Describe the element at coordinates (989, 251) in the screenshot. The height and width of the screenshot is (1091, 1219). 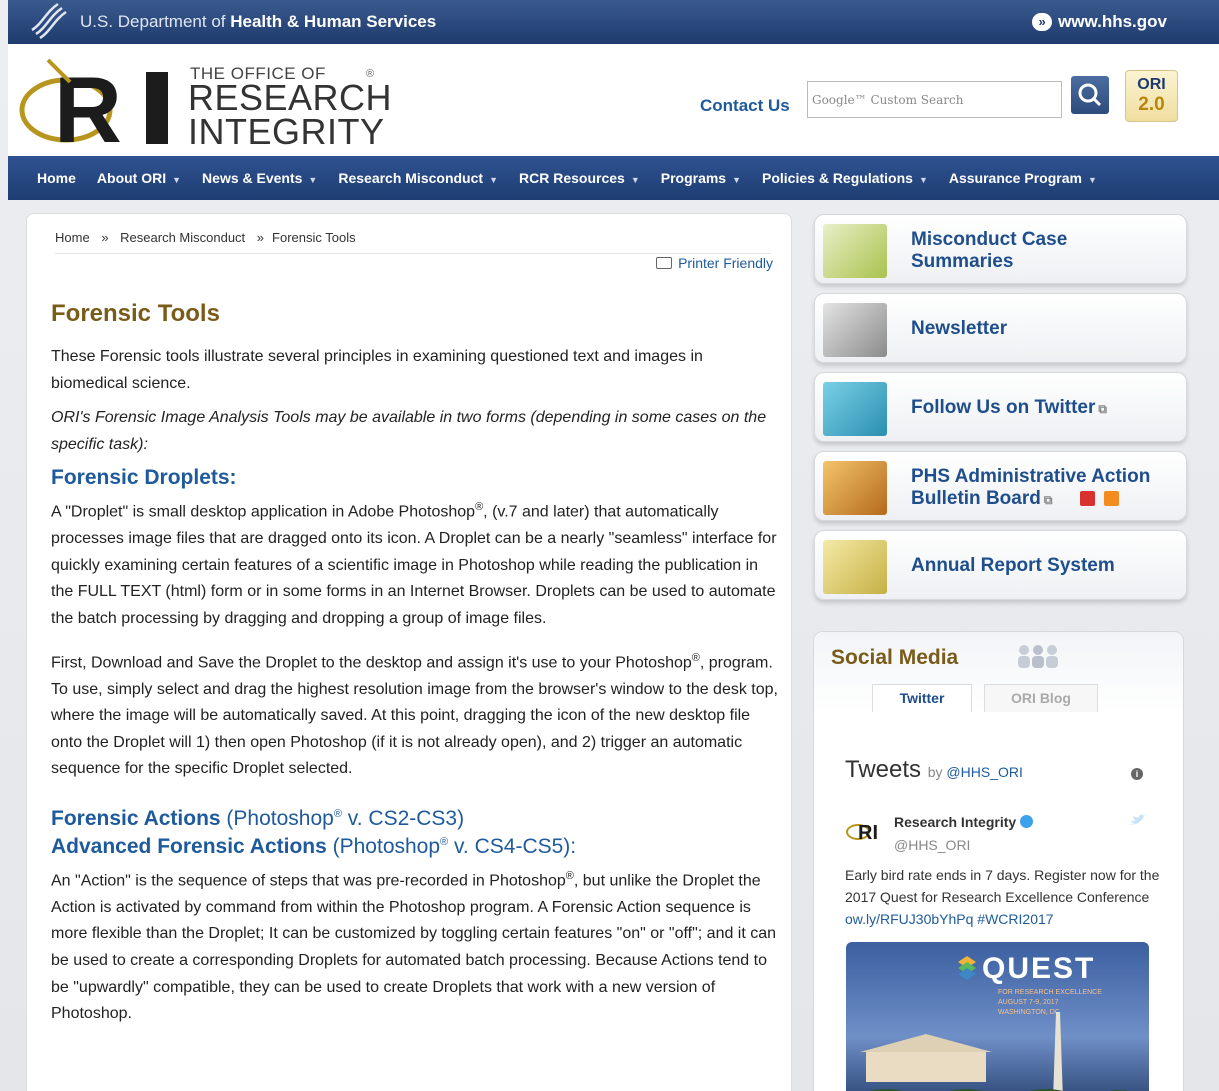
I see `tile-label: Misconduct Case Summaries` at that location.